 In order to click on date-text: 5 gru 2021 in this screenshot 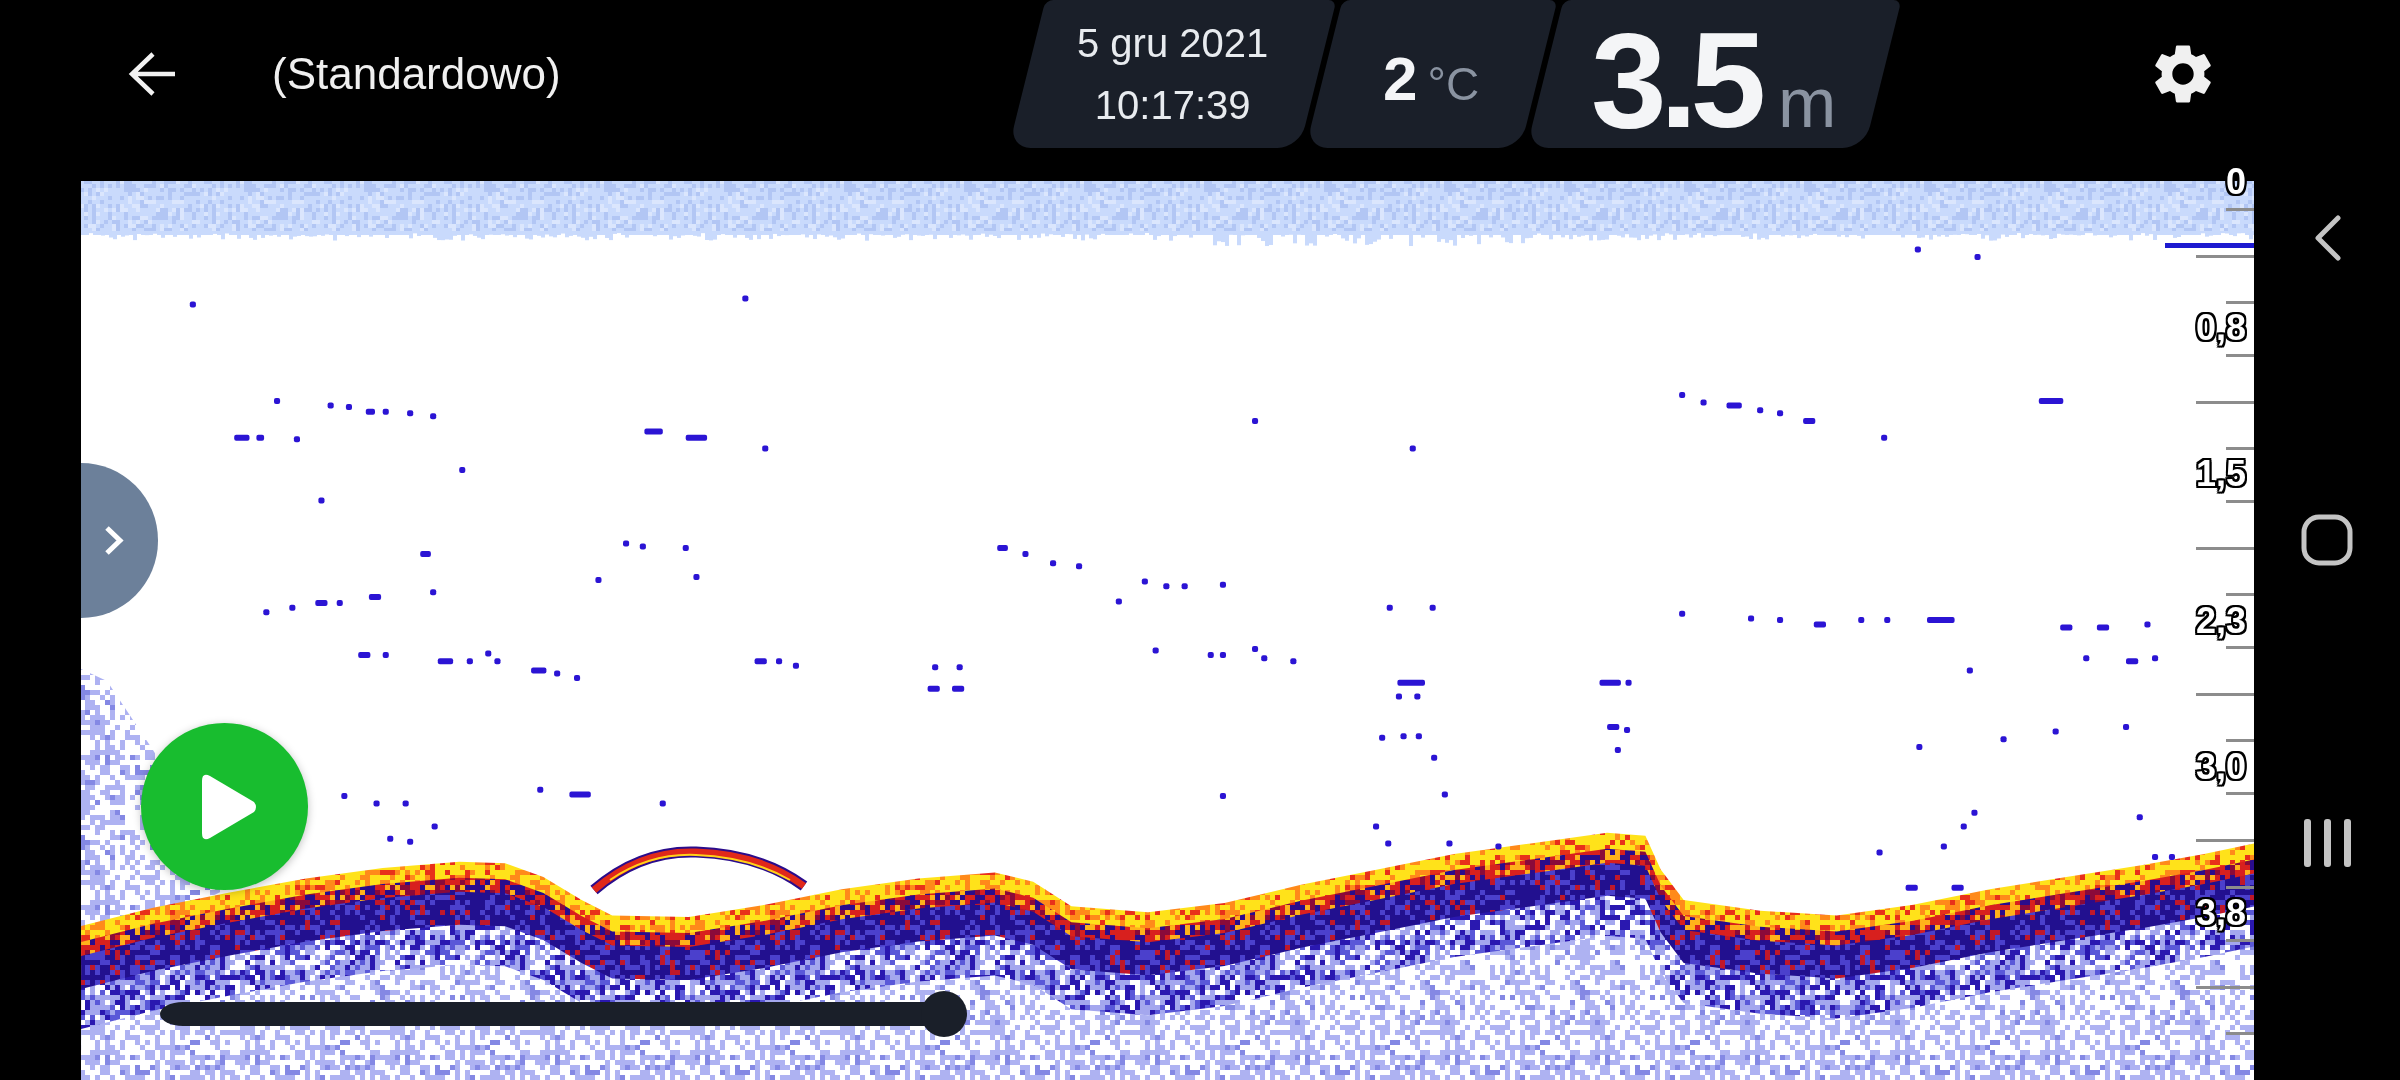, I will do `click(1172, 43)`.